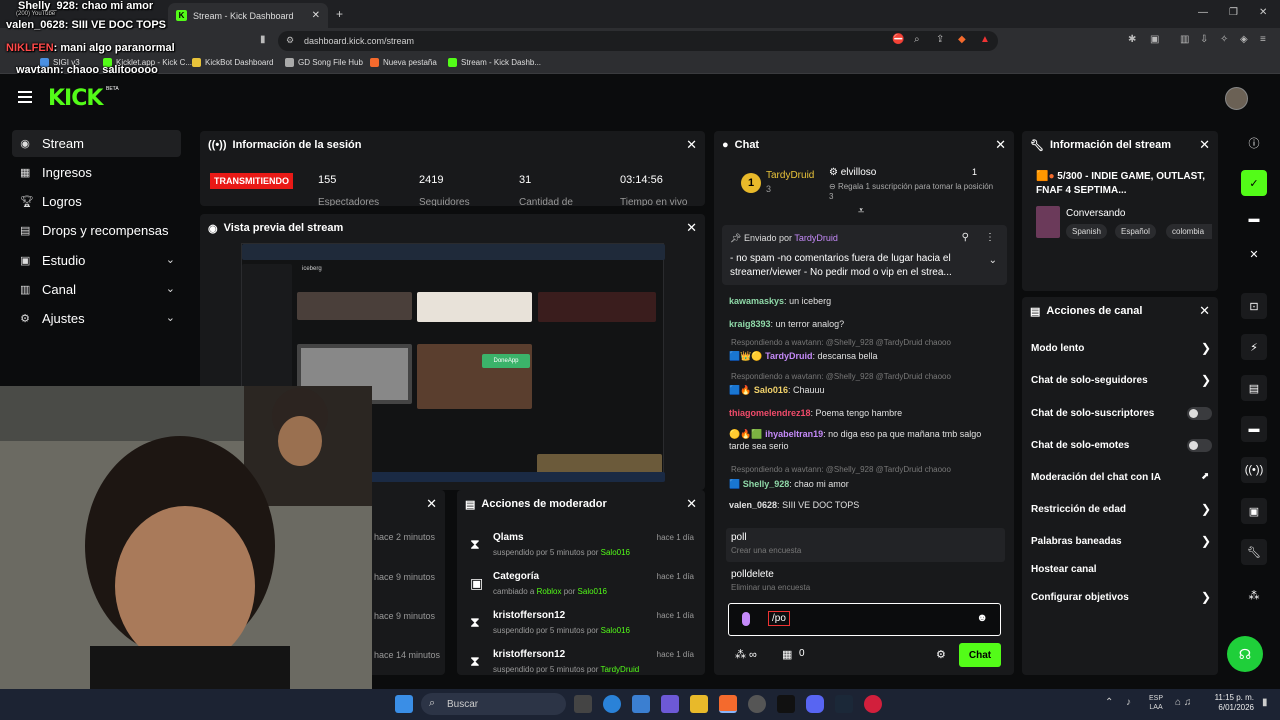 This screenshot has width=1280, height=720. What do you see at coordinates (852, 172) in the screenshot?
I see `gifter-name: ⚙ elvilloso` at bounding box center [852, 172].